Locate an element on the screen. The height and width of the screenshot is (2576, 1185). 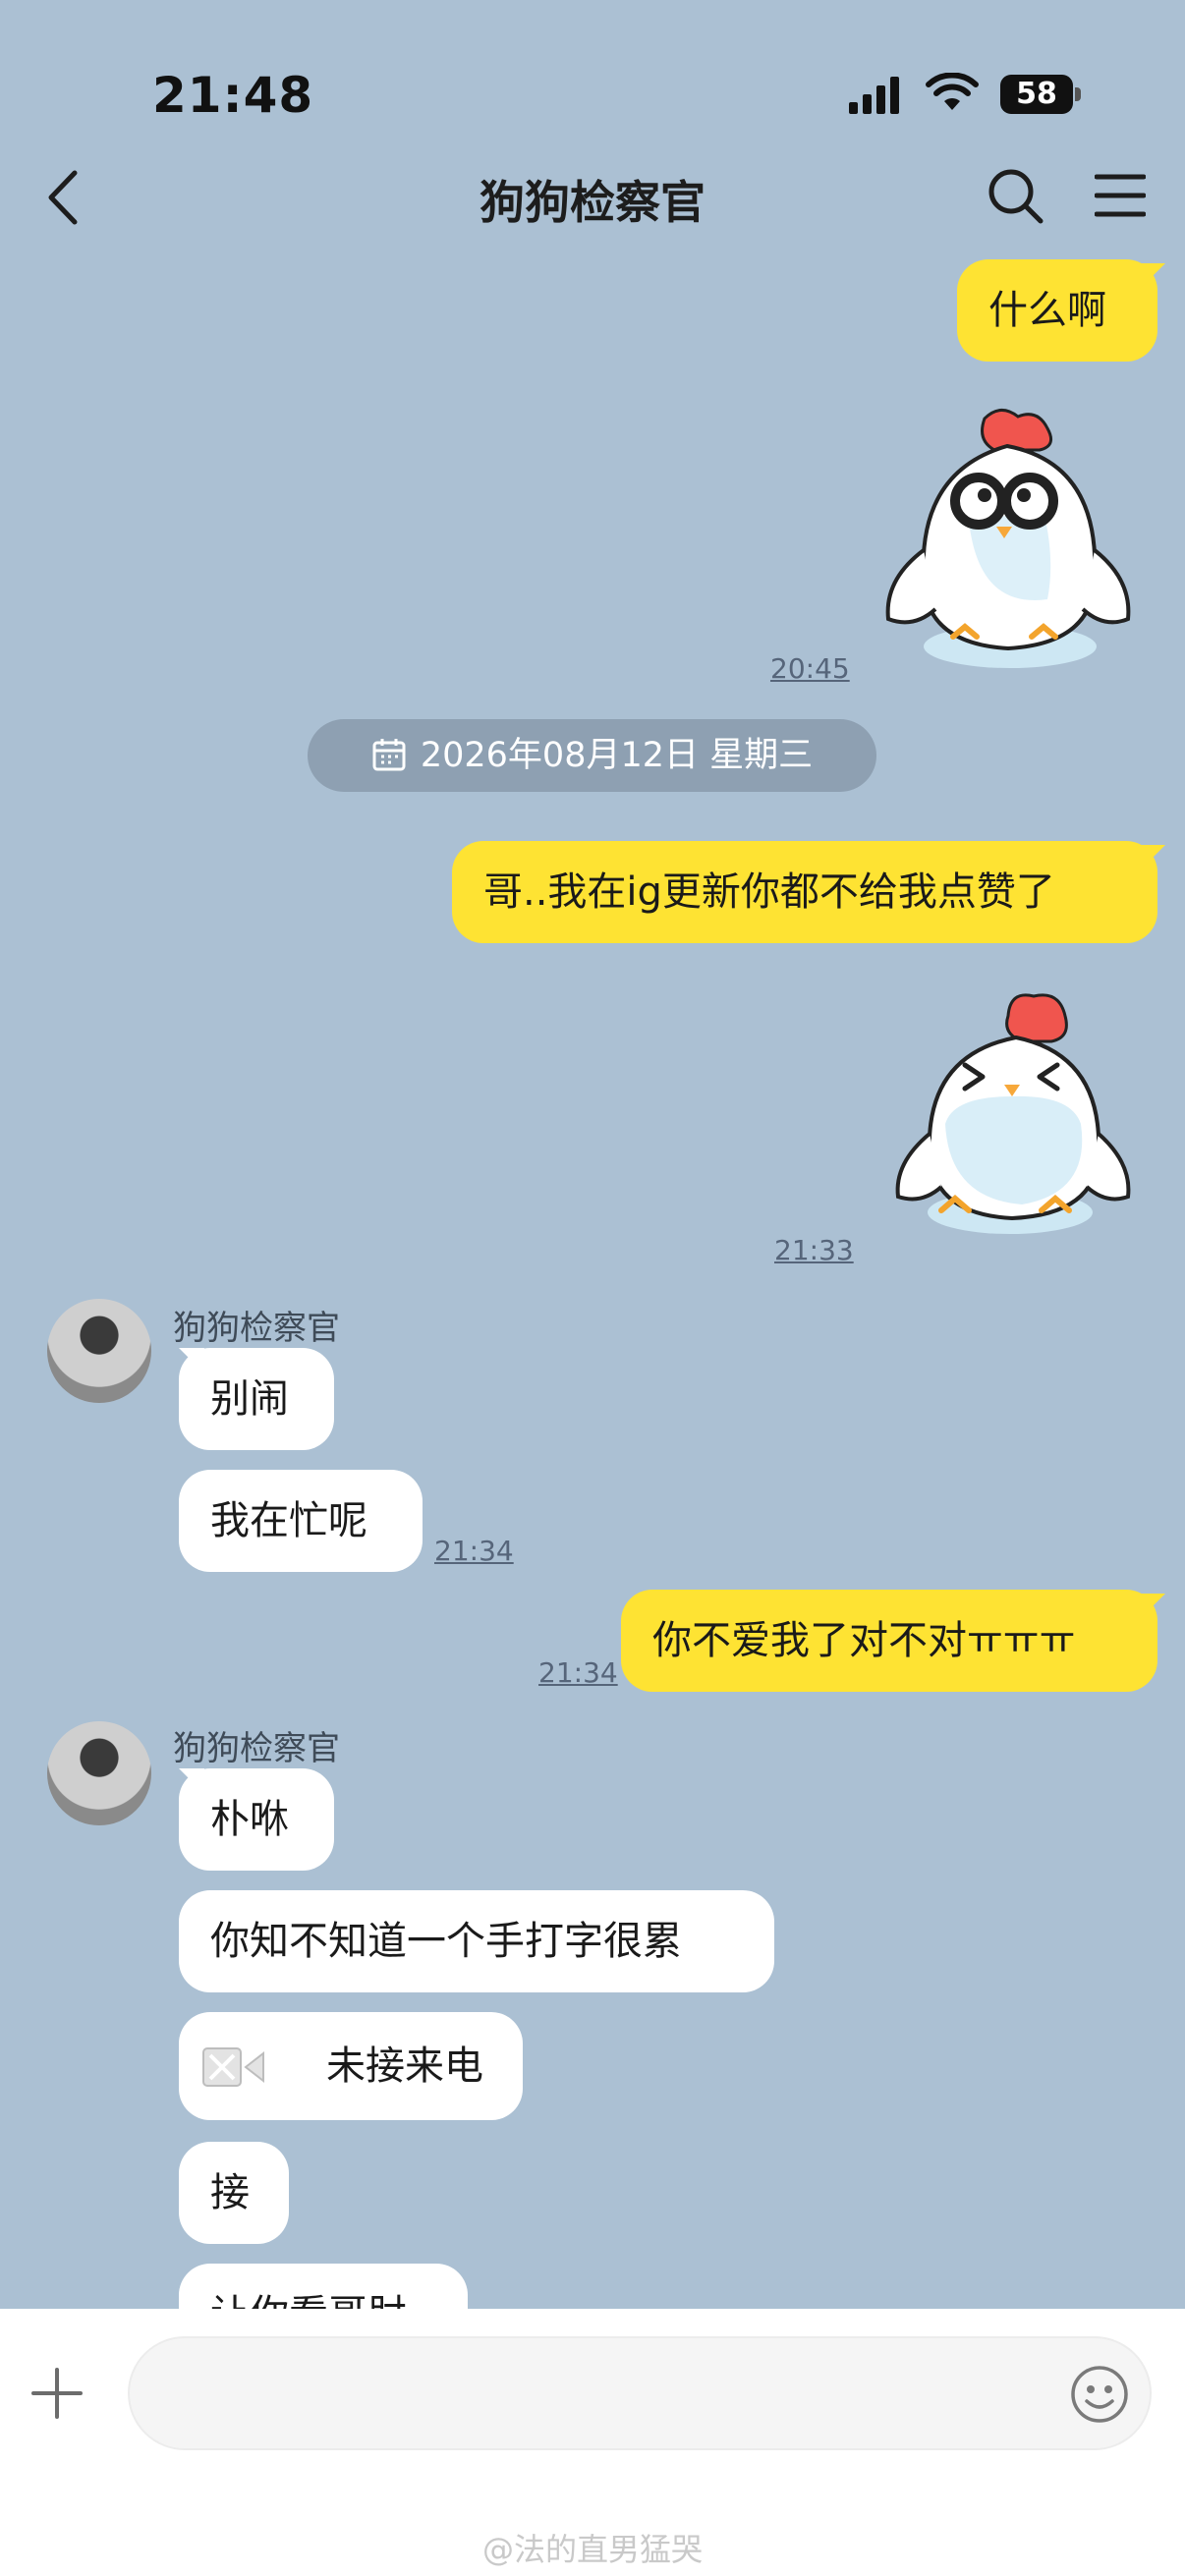
chick-sticker-happy is located at coordinates (1012, 1114).